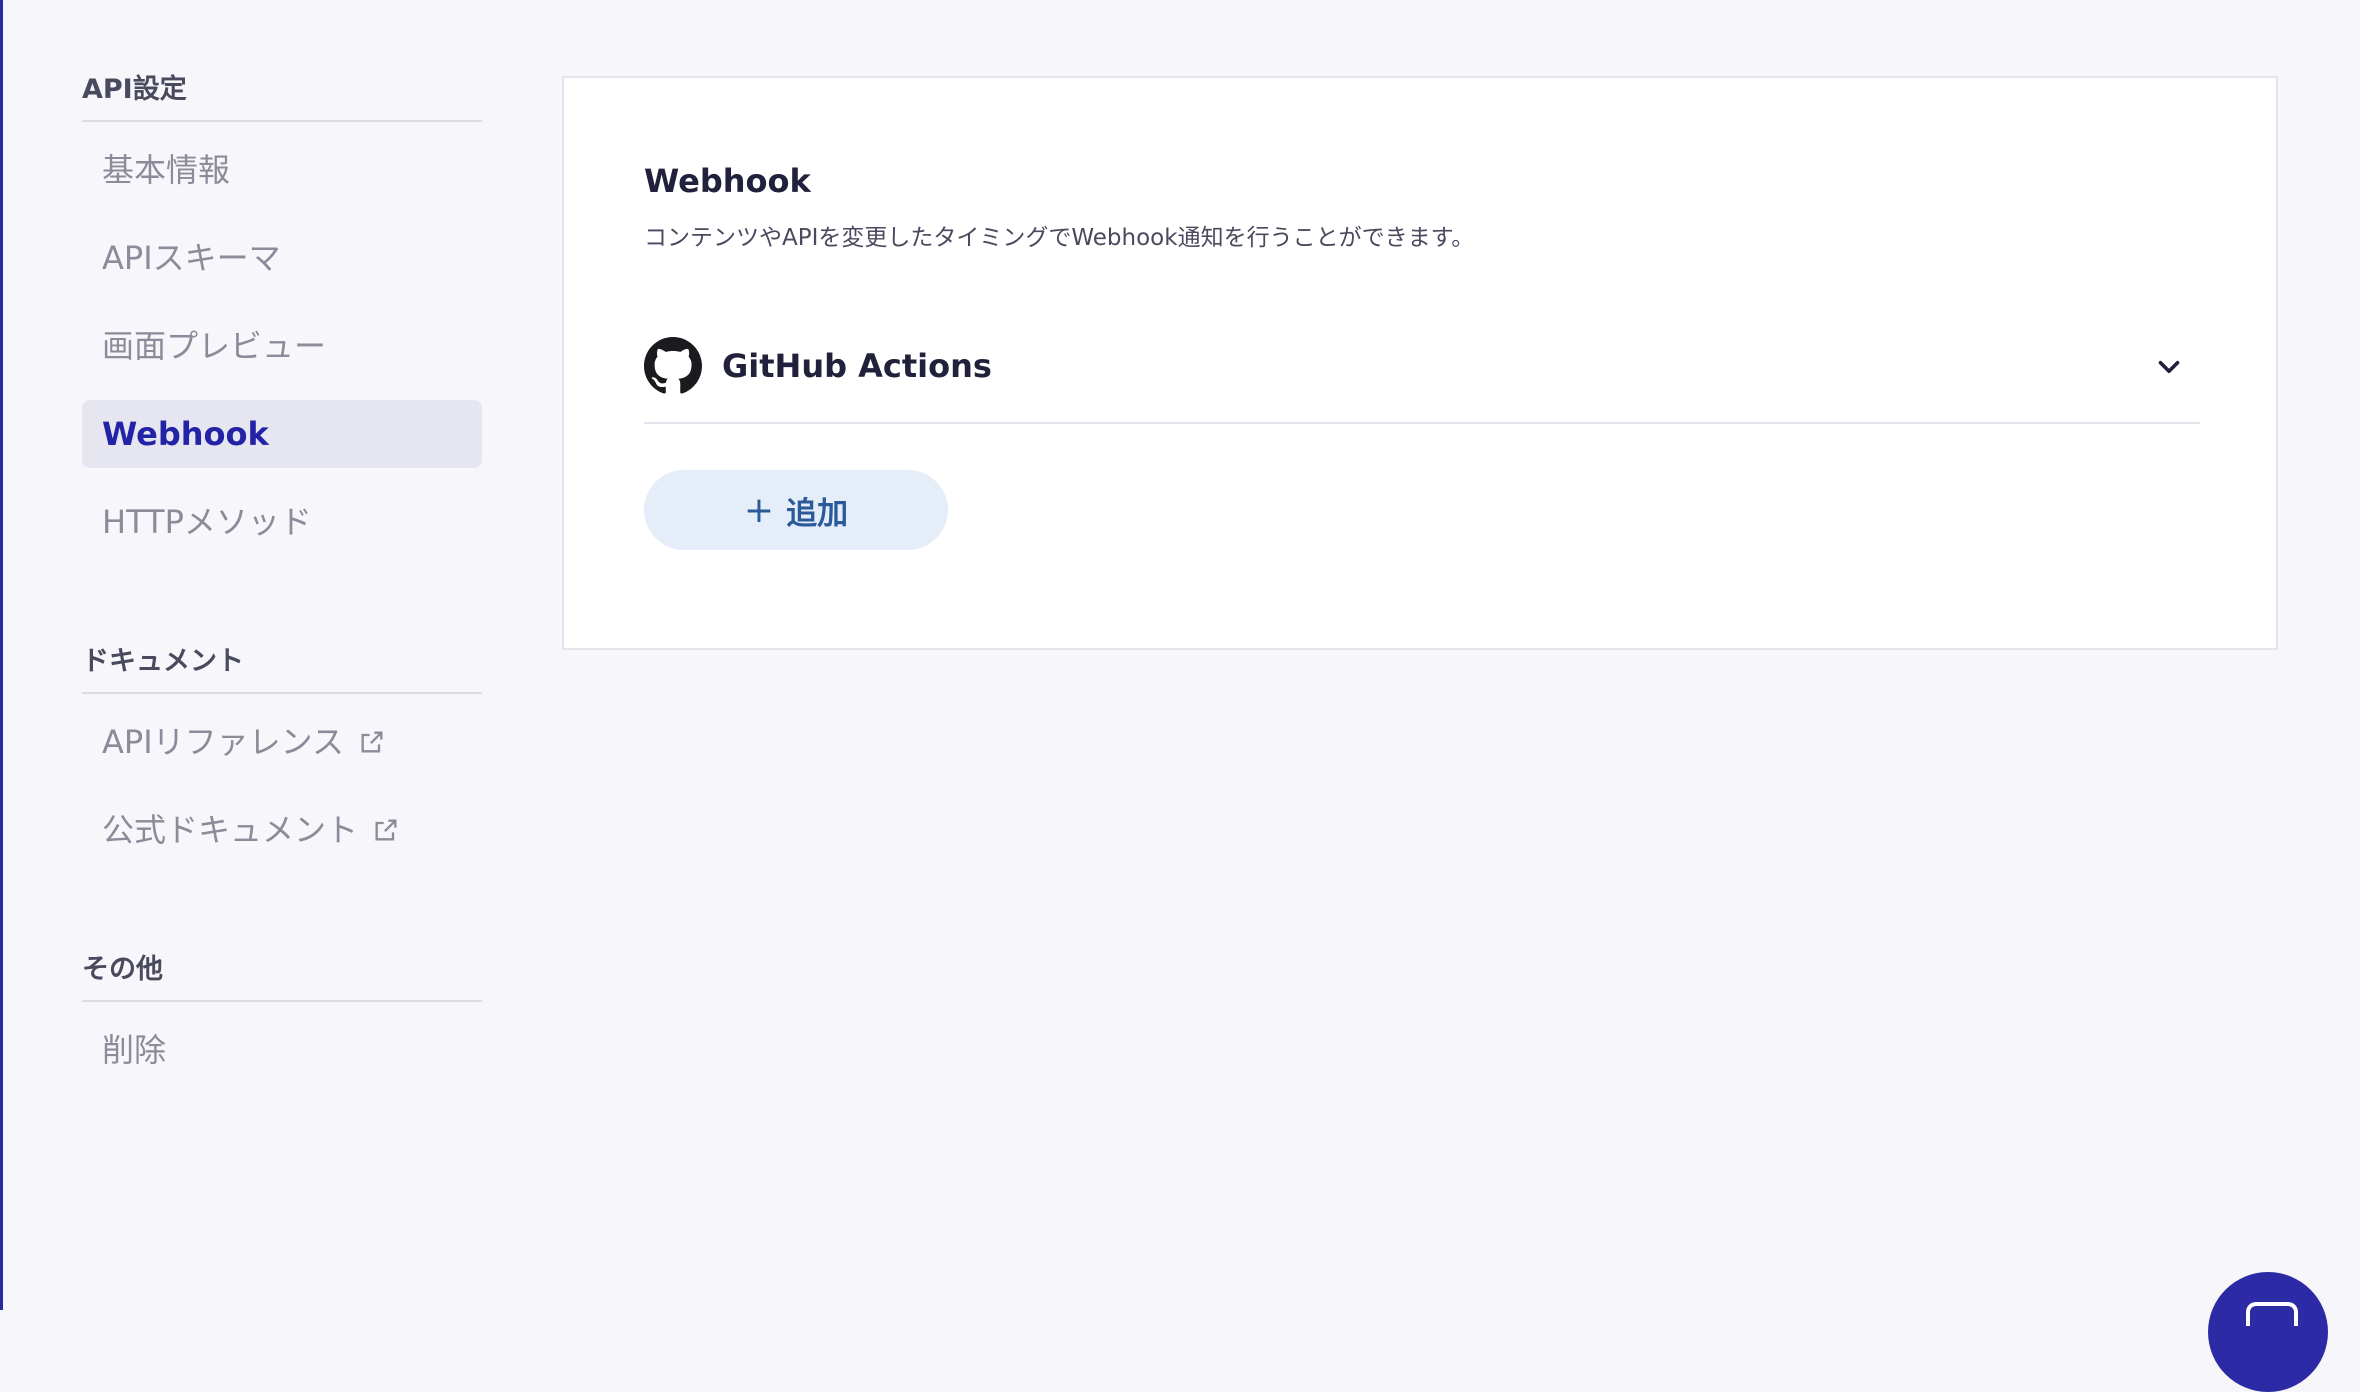  What do you see at coordinates (817, 513) in the screenshot?
I see `add-button-label: 追加` at bounding box center [817, 513].